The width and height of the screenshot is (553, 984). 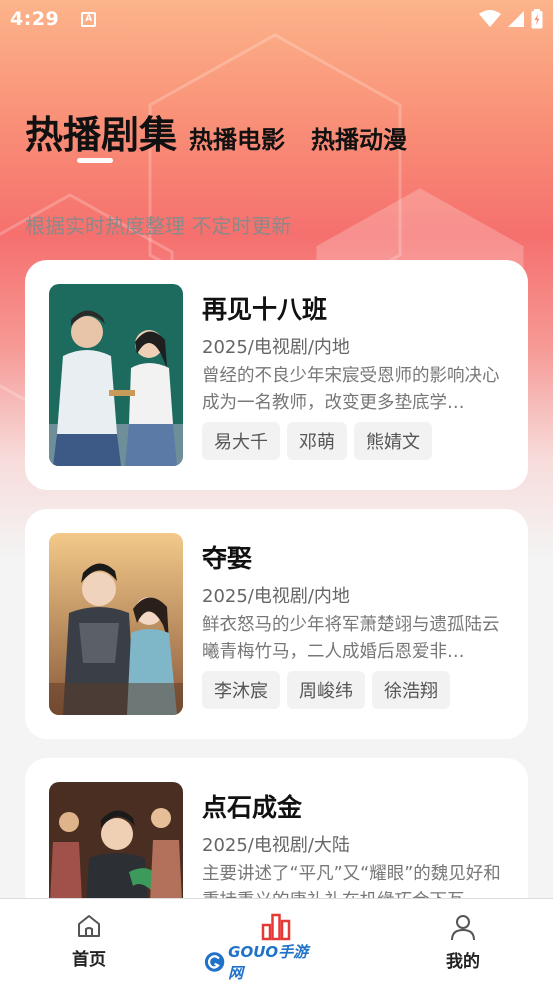 I want to click on cast-tags: 易大千 邓萌 熊婧文, so click(x=317, y=441).